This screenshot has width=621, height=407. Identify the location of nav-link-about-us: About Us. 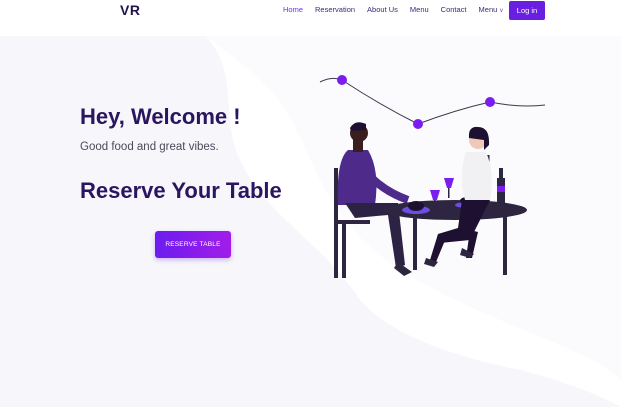
(382, 9).